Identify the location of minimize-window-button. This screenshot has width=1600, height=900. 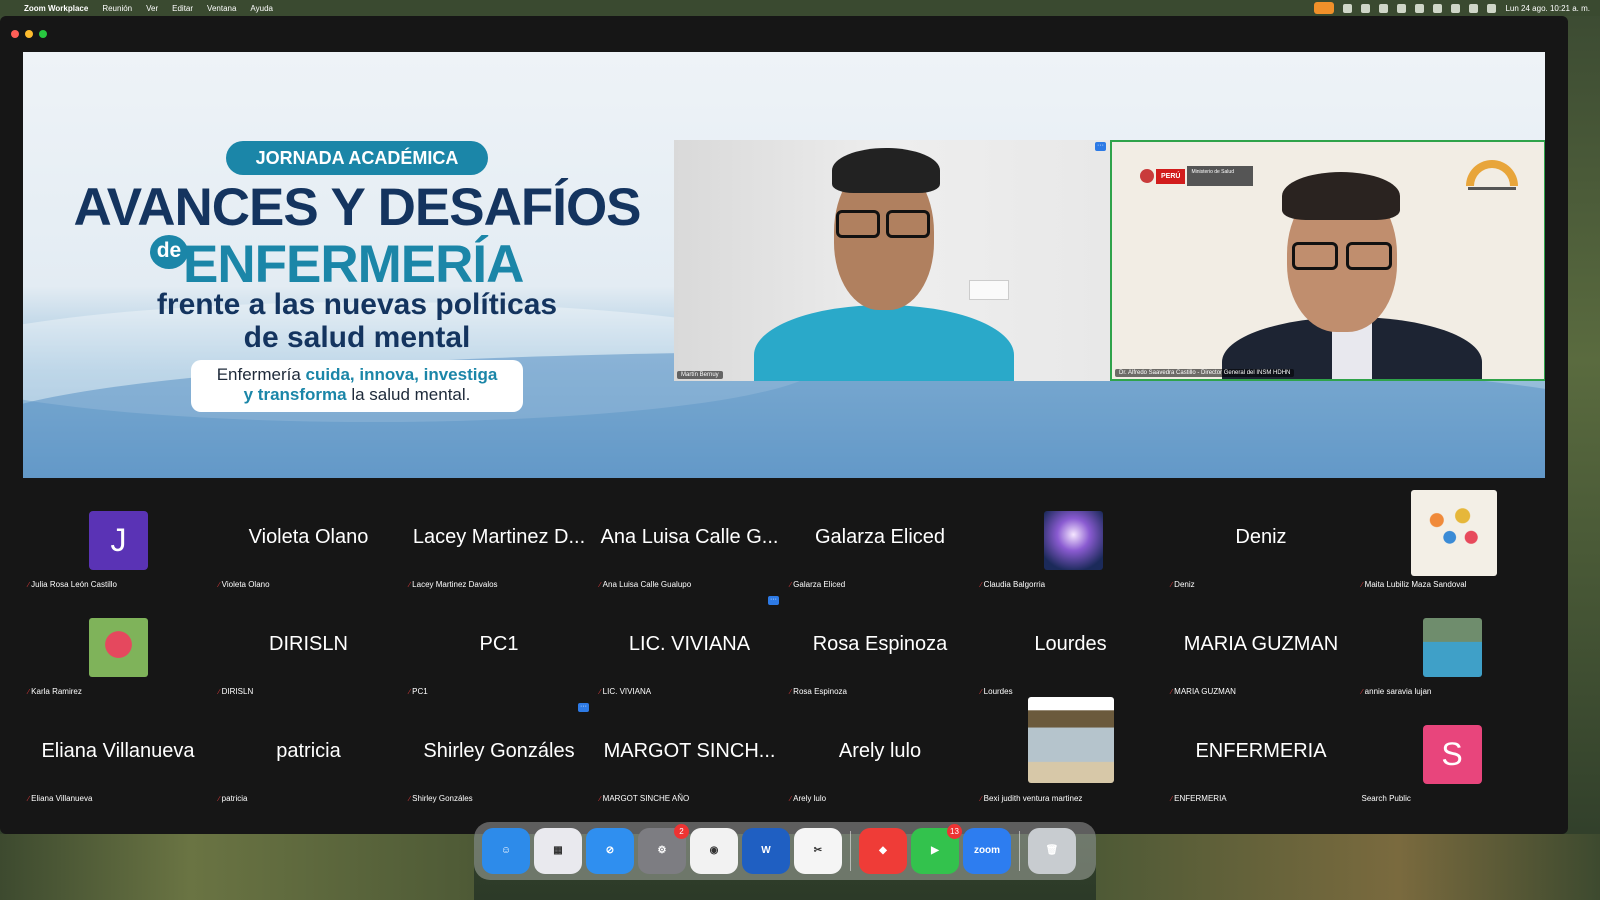
(29, 34).